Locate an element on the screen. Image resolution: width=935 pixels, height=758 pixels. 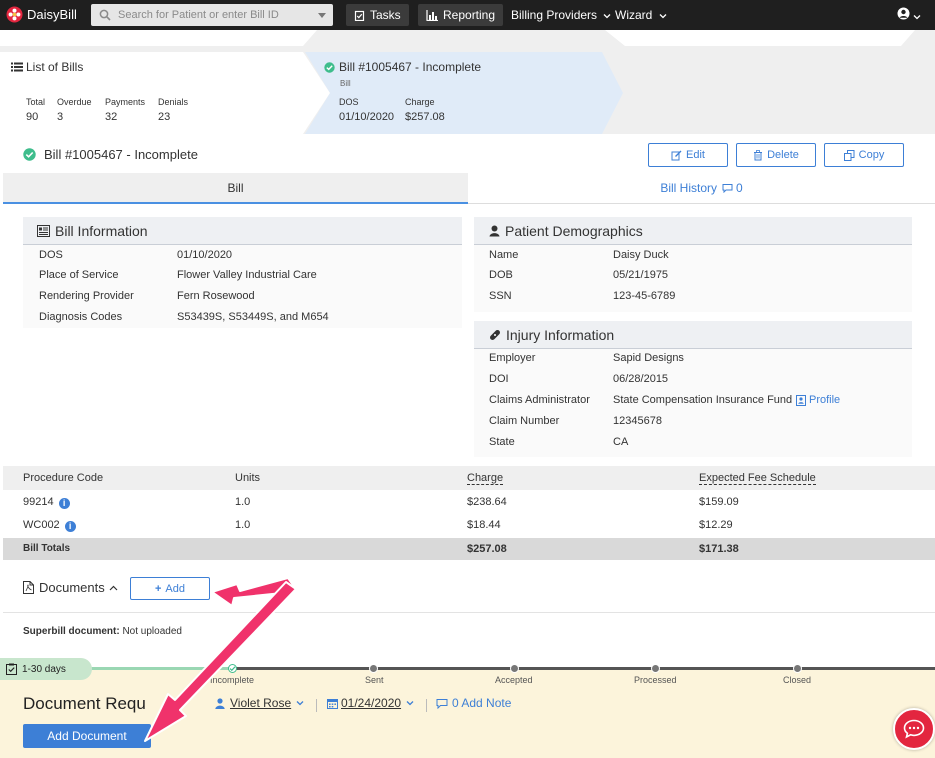
brand-logo: DaisyBill is located at coordinates (41, 14).